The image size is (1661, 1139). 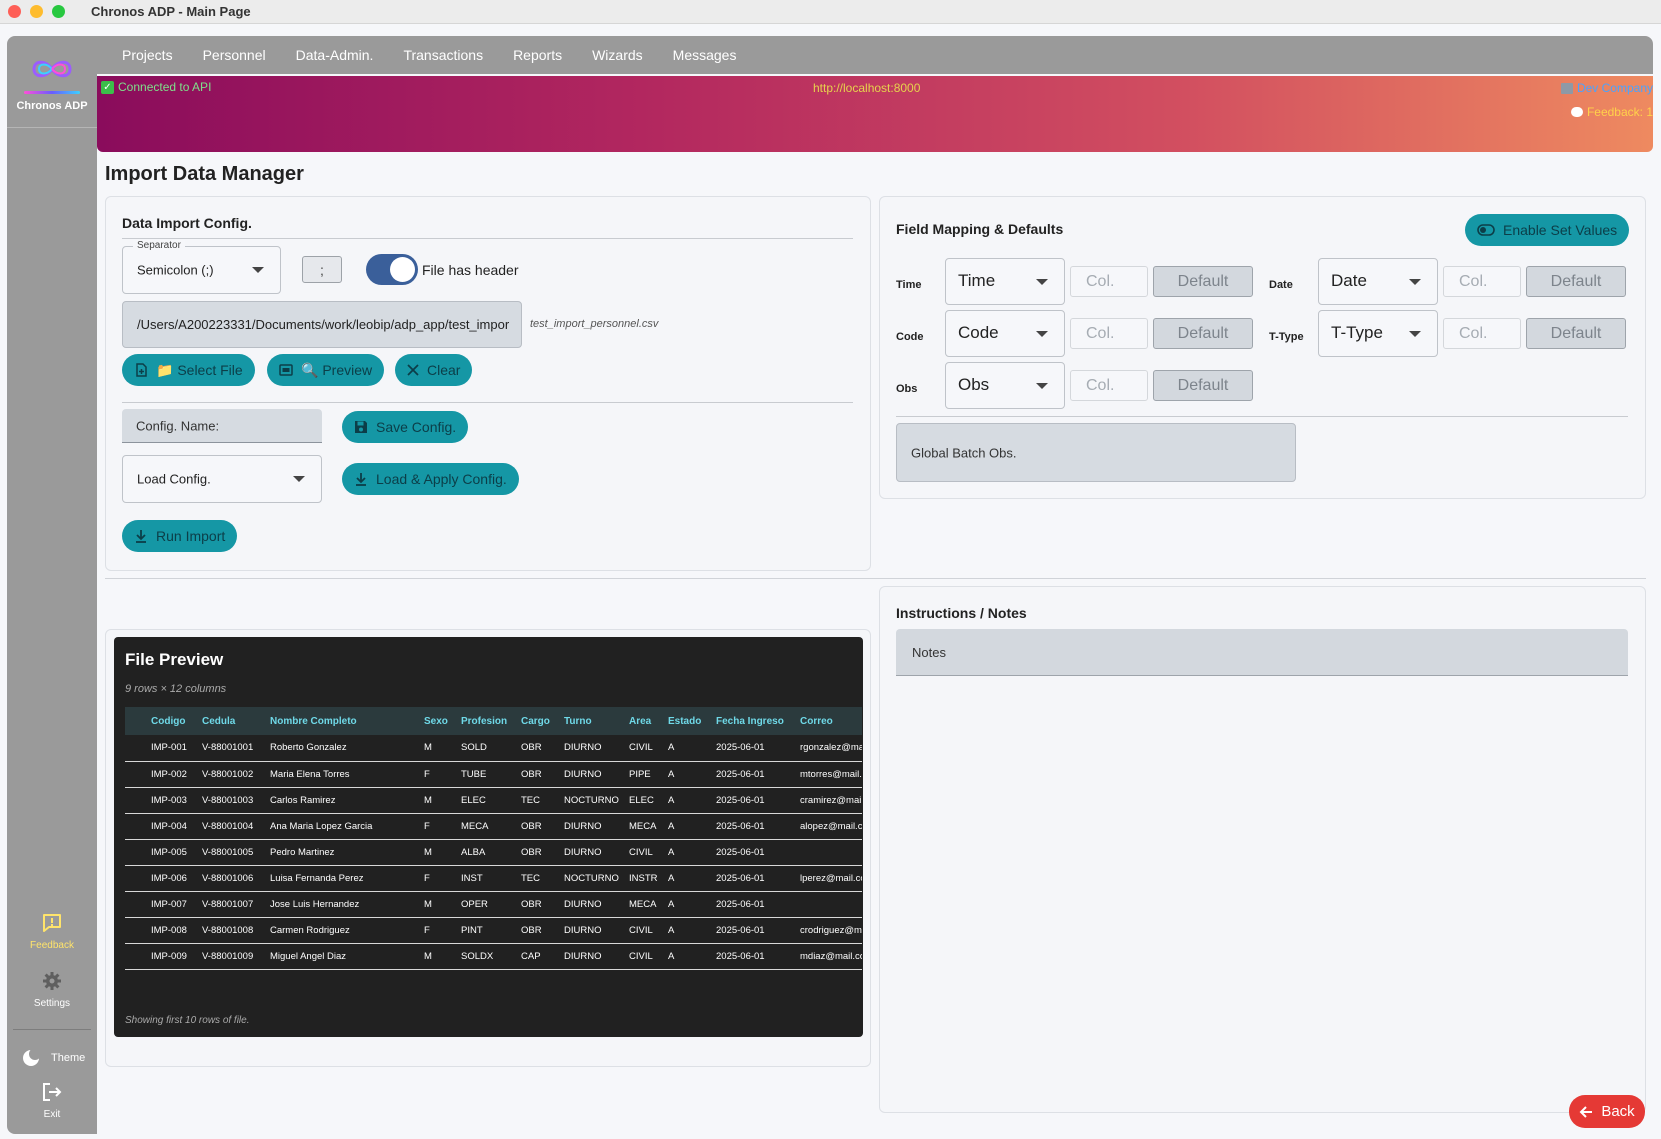 What do you see at coordinates (430, 479) in the screenshot?
I see `load-apply-config-button: Load & Apply Config.` at bounding box center [430, 479].